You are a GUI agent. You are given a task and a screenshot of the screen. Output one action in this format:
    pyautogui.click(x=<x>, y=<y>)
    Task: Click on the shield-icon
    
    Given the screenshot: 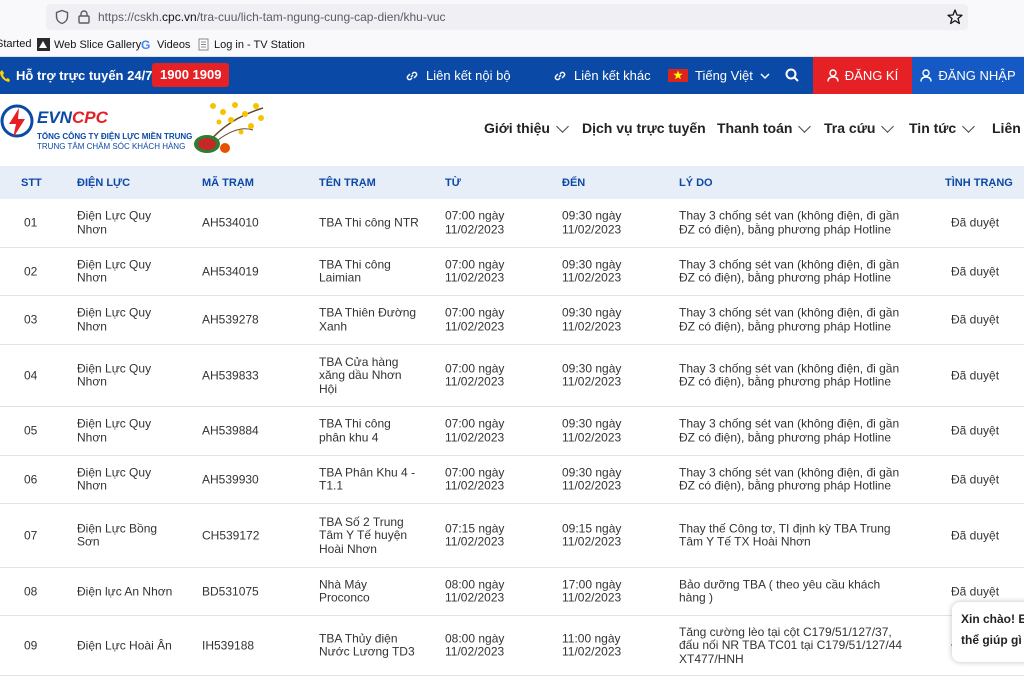 What is the action you would take?
    pyautogui.click(x=62, y=17)
    